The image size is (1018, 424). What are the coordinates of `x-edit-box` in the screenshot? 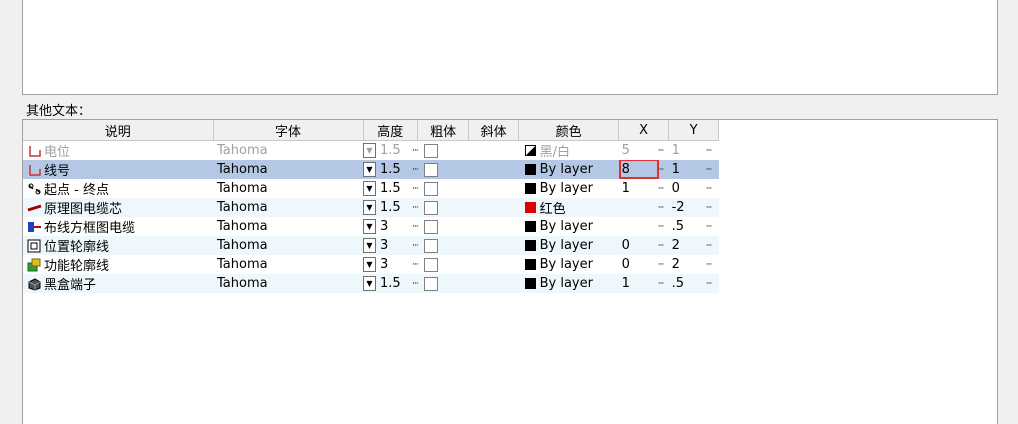 It's located at (638, 169).